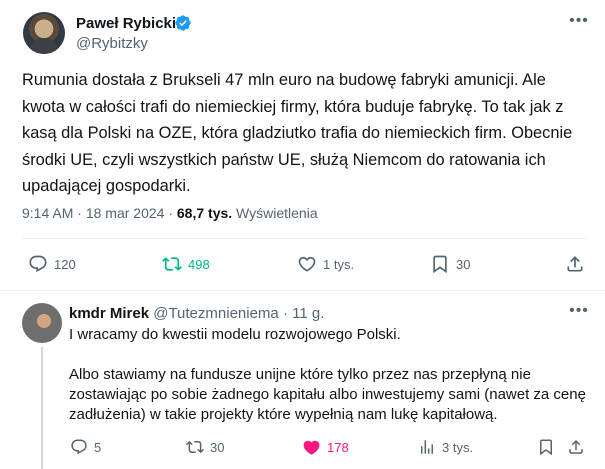 Image resolution: width=605 pixels, height=469 pixels. Describe the element at coordinates (42, 408) in the screenshot. I see `thread-line` at that location.